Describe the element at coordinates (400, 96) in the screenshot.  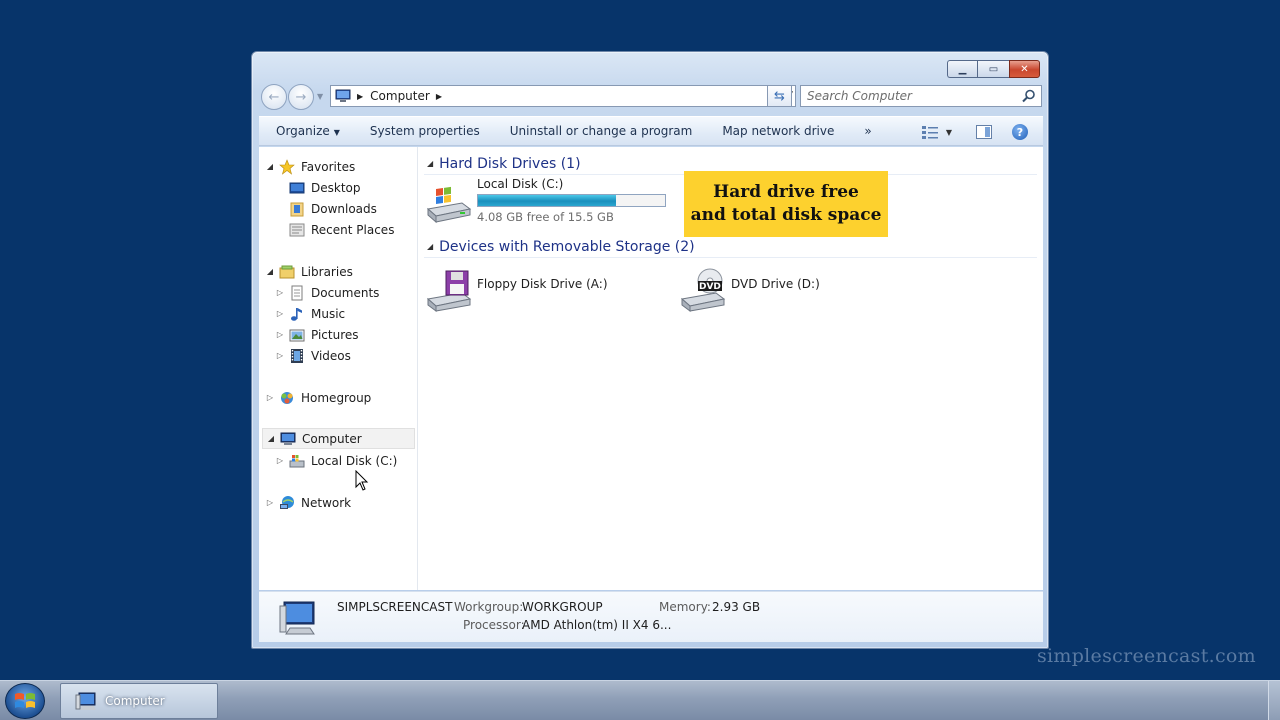
I see `breadcrumb-computer: Computer` at that location.